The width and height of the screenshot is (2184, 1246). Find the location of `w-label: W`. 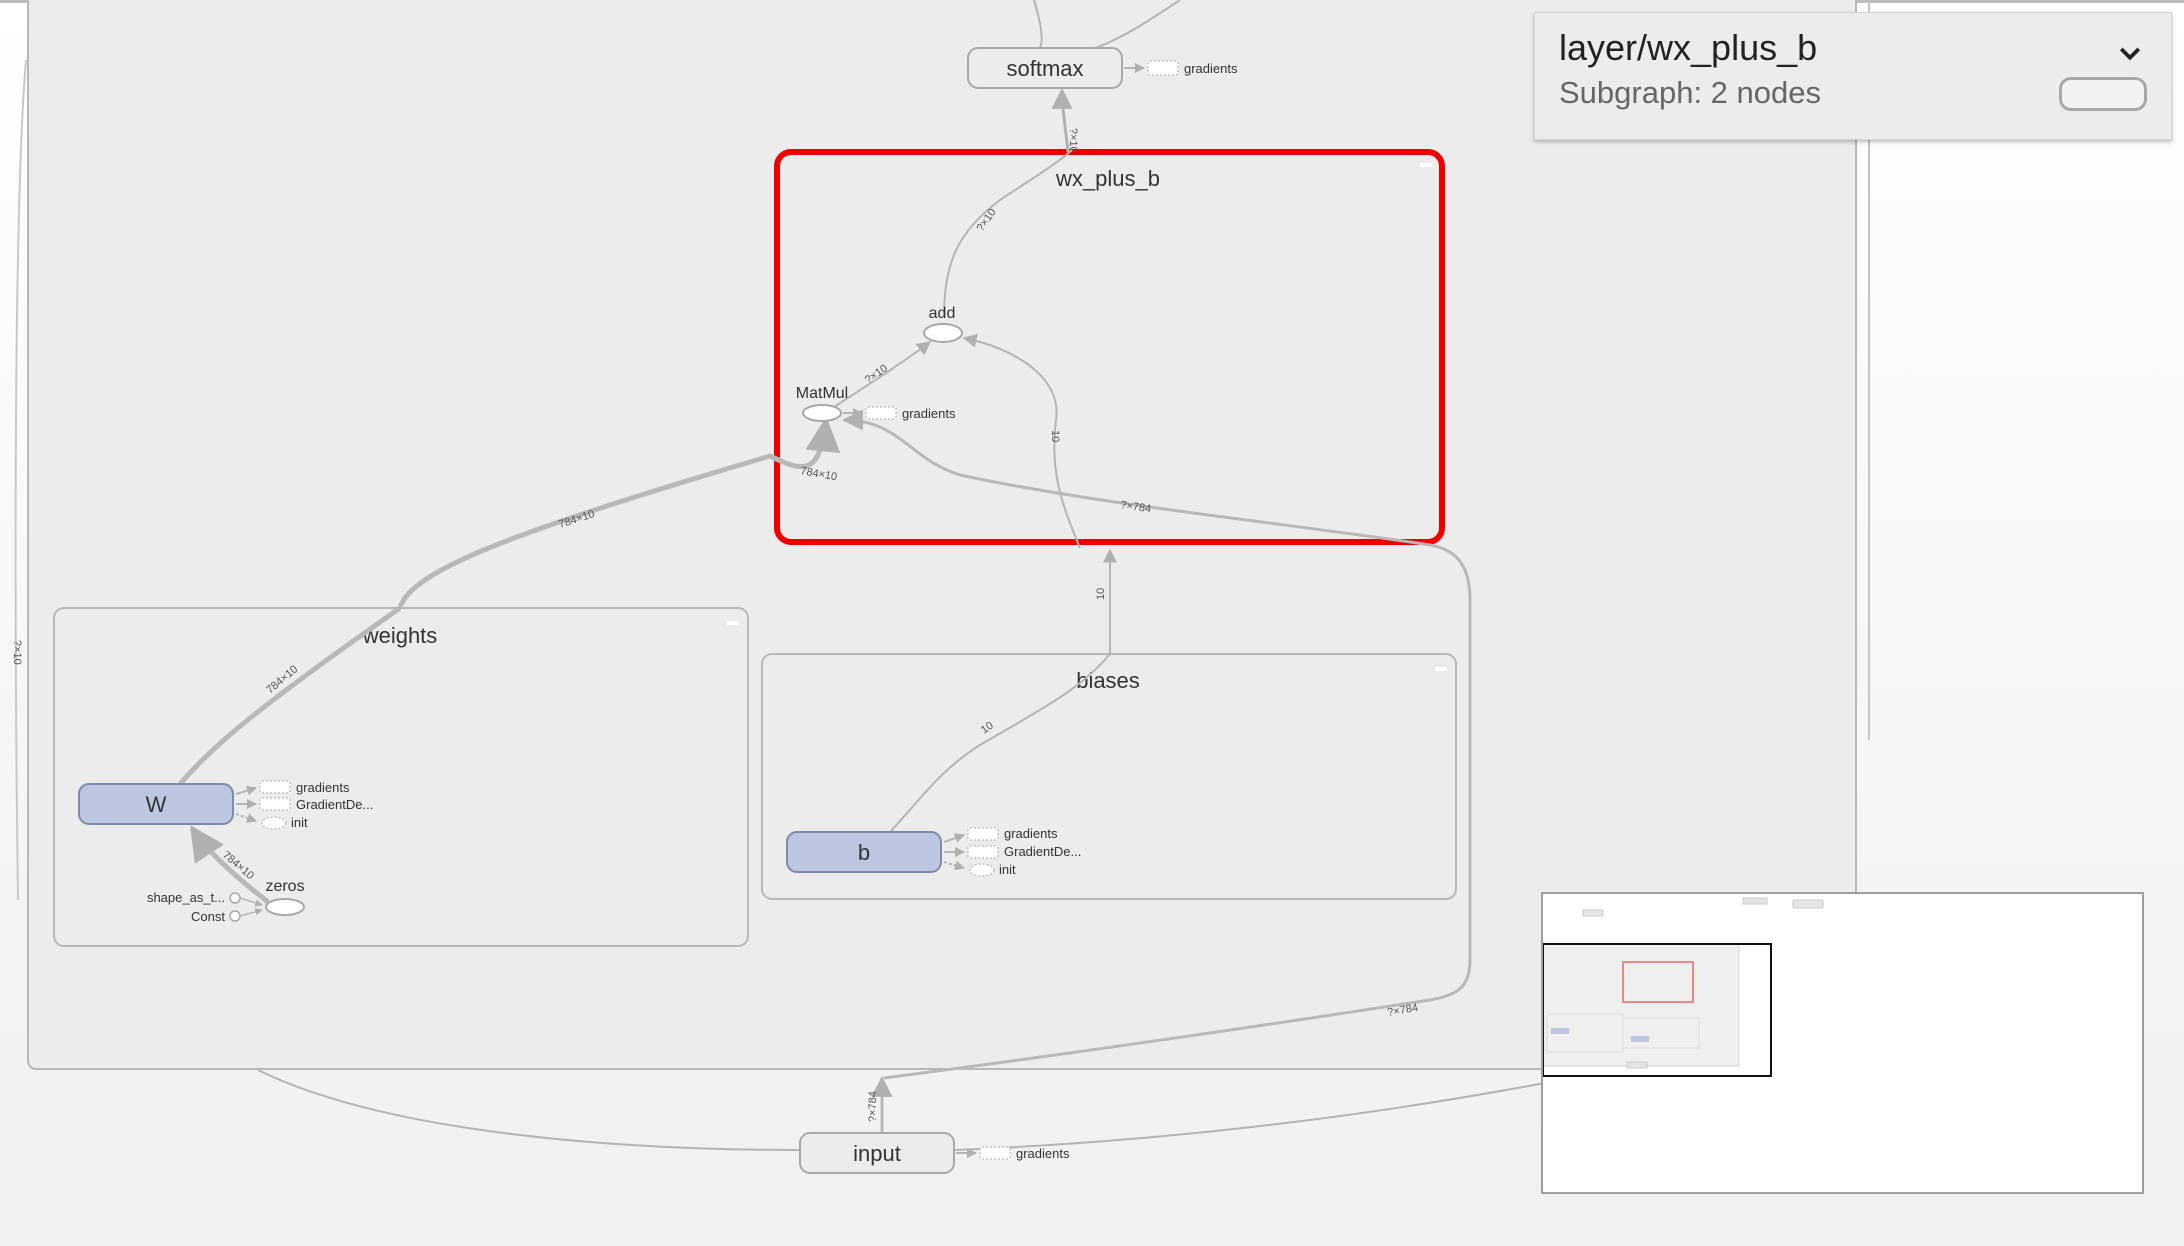

w-label: W is located at coordinates (156, 804).